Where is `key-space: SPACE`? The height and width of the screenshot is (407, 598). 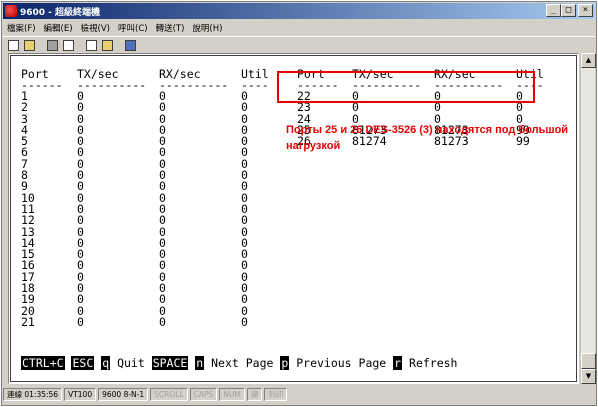 key-space: SPACE is located at coordinates (170, 363).